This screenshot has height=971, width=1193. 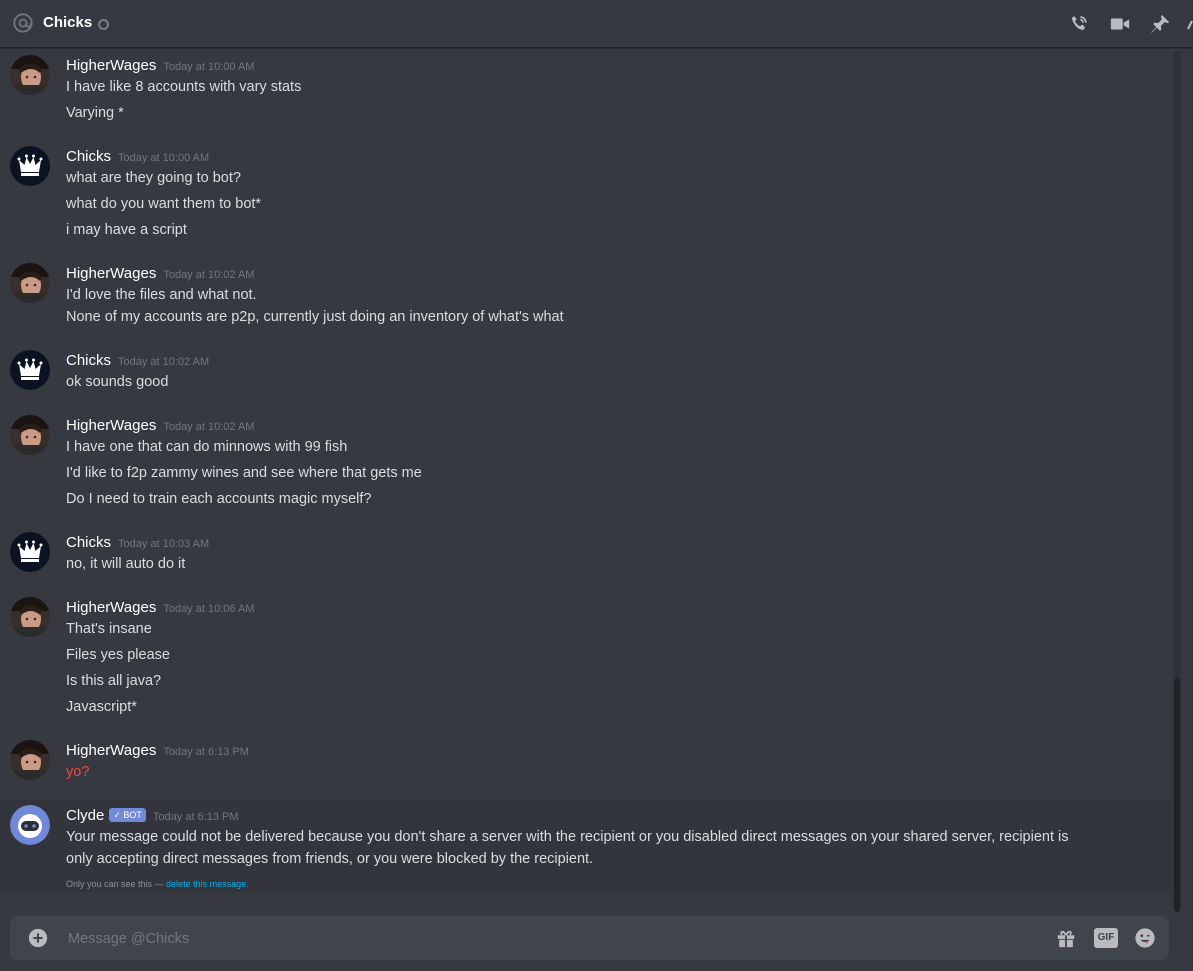 I want to click on scrollbar-thumb, so click(x=1177, y=795).